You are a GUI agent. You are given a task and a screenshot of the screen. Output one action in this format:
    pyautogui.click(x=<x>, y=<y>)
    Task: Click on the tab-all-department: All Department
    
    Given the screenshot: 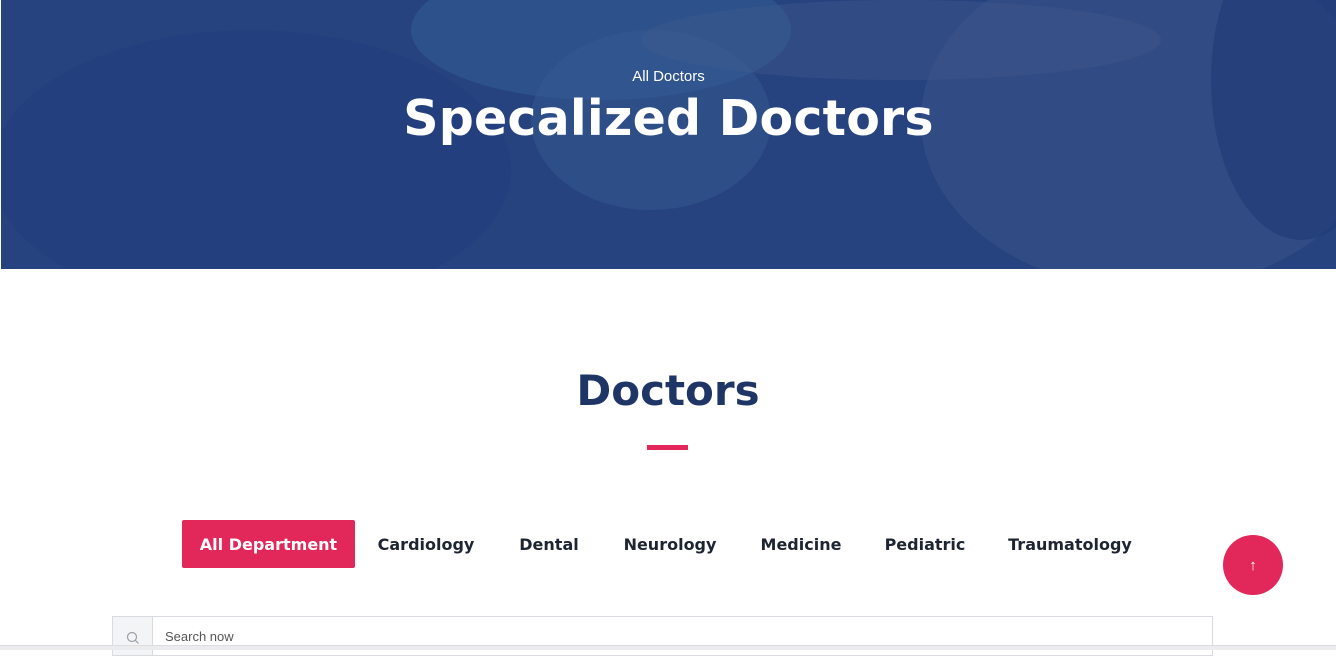 What is the action you would take?
    pyautogui.click(x=268, y=544)
    